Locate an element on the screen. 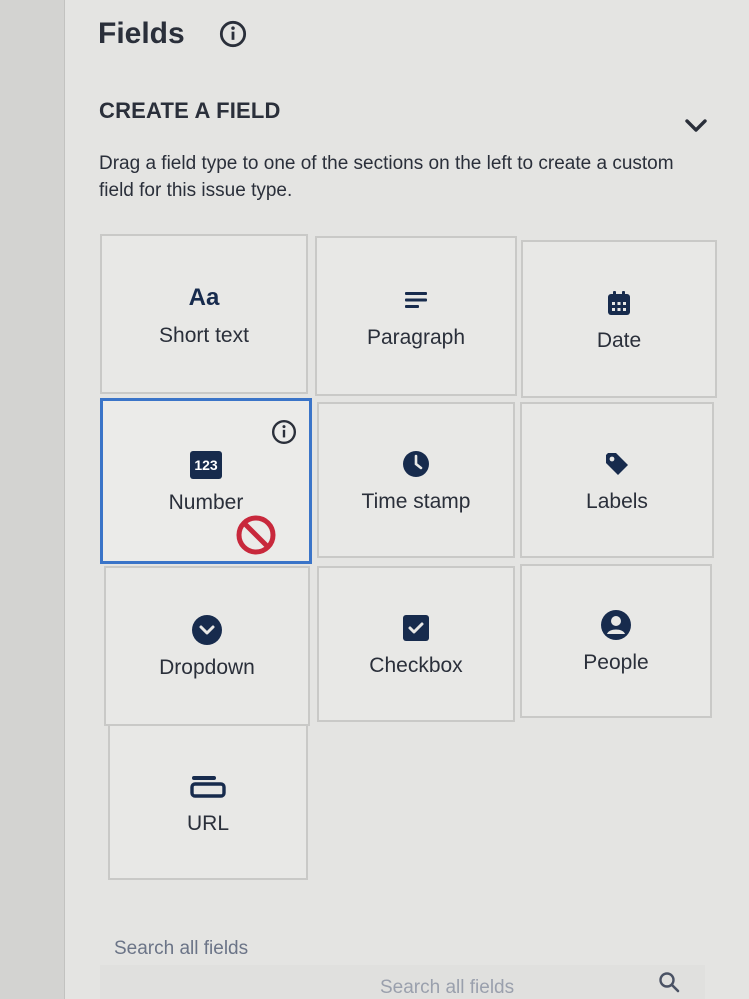 The width and height of the screenshot is (749, 999). tag-icon is located at coordinates (617, 464).